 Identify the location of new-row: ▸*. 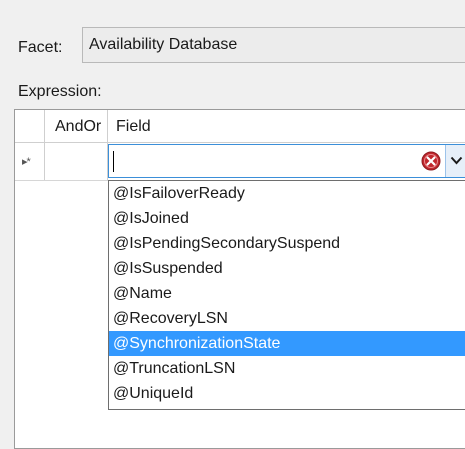
(240, 162).